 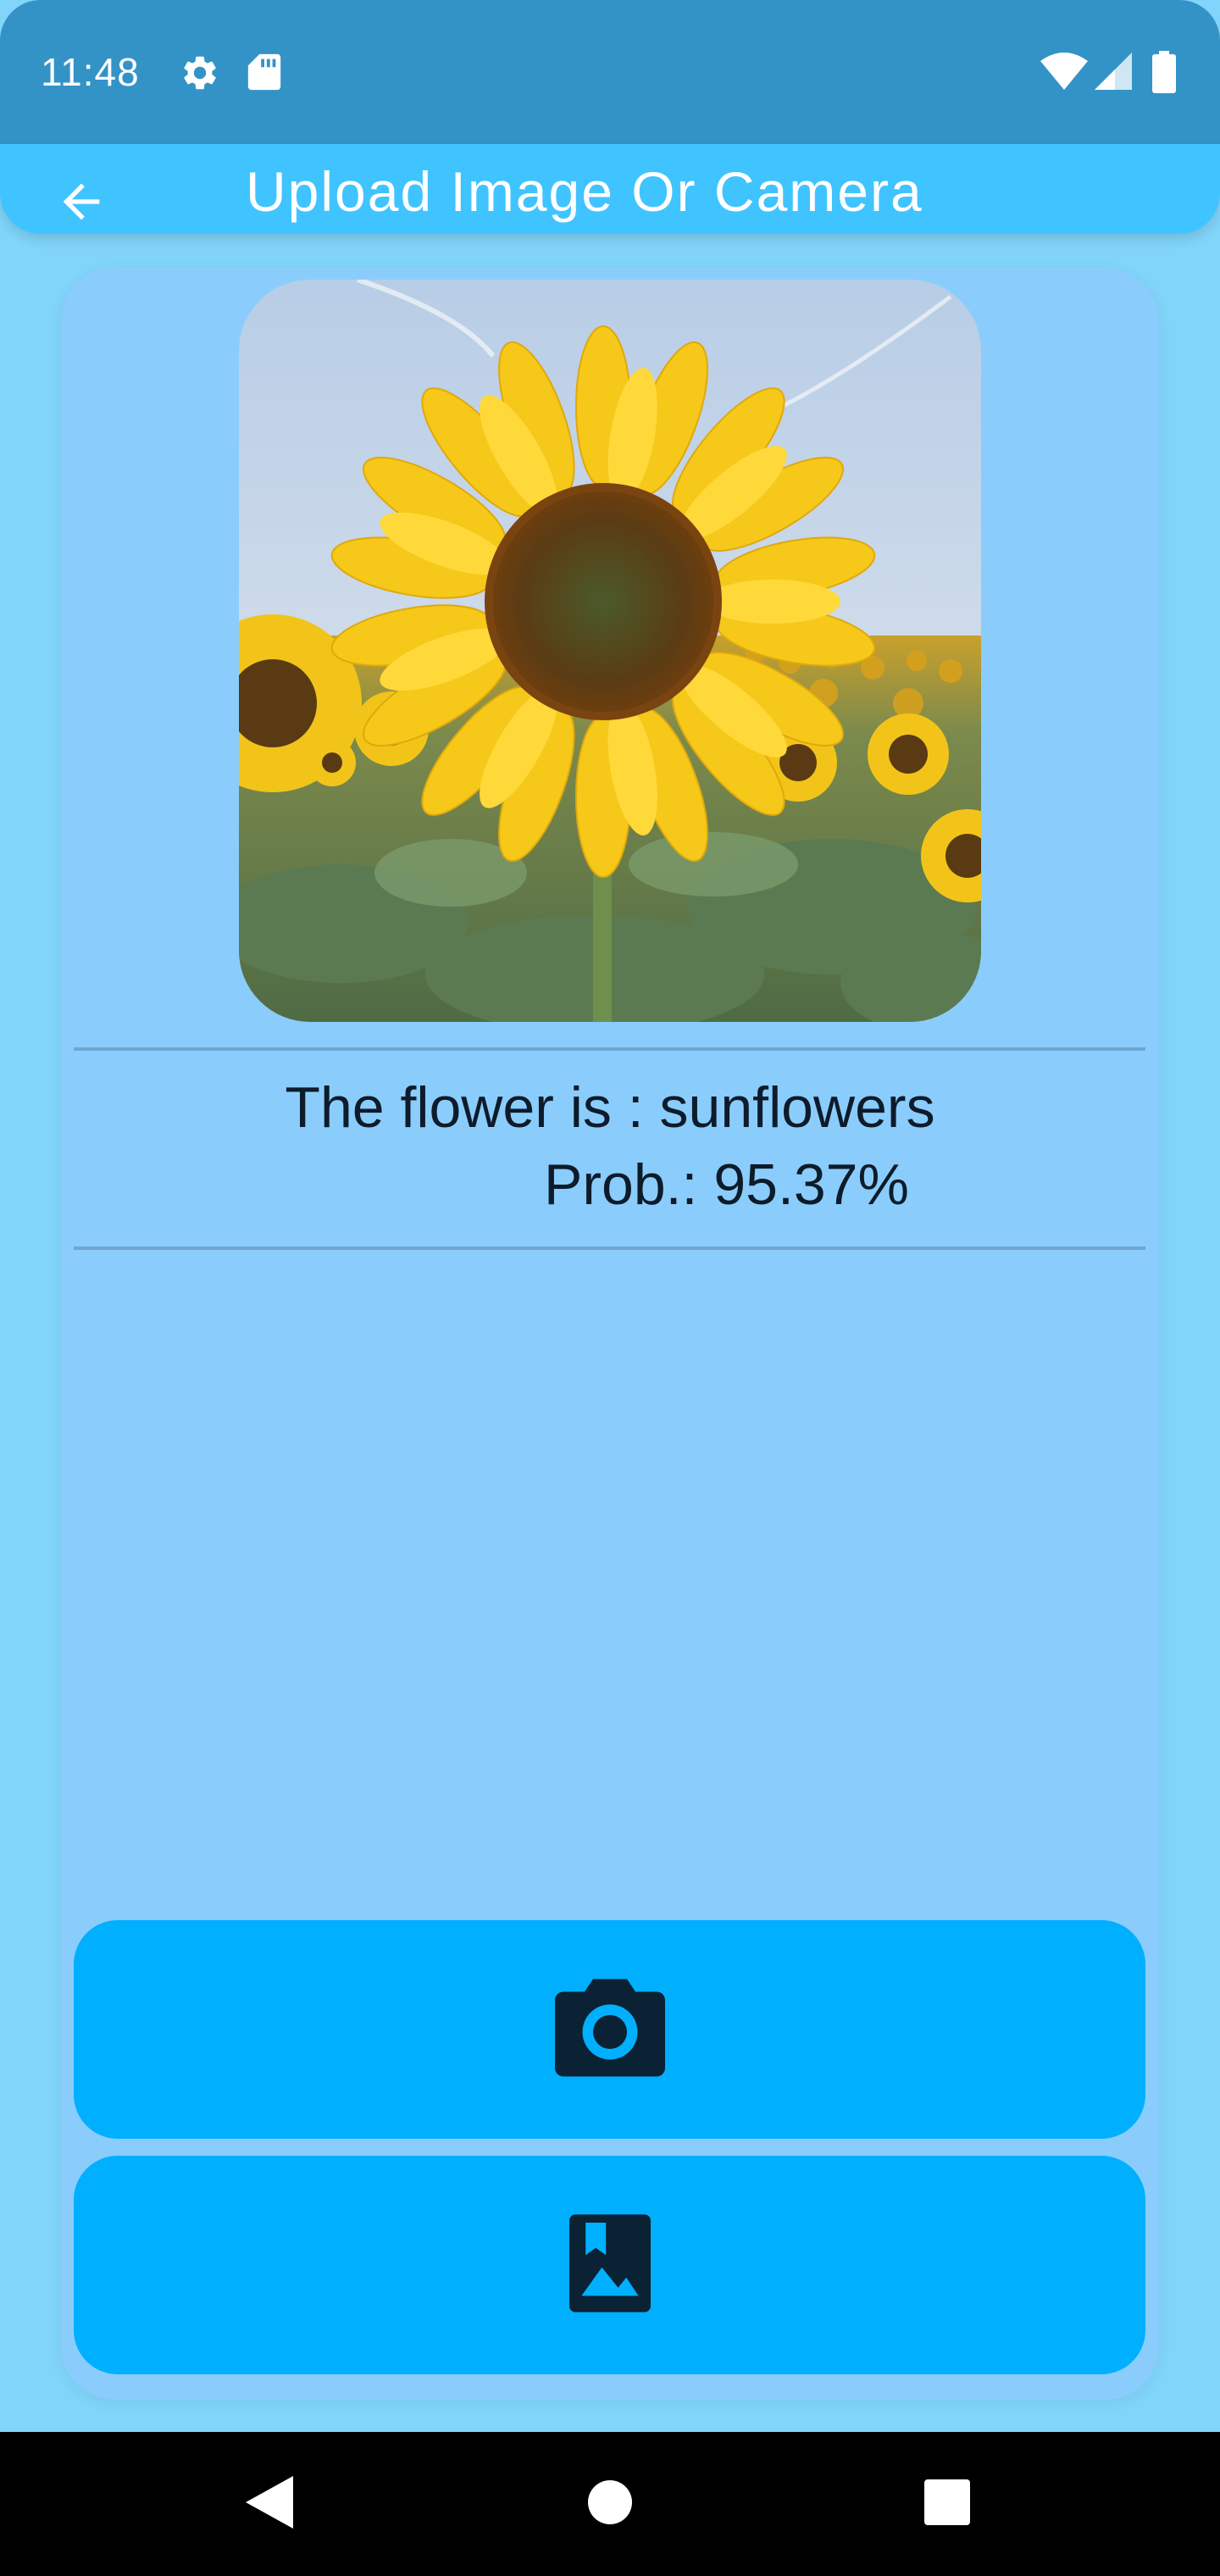 I want to click on divider-bottom, so click(x=609, y=1248).